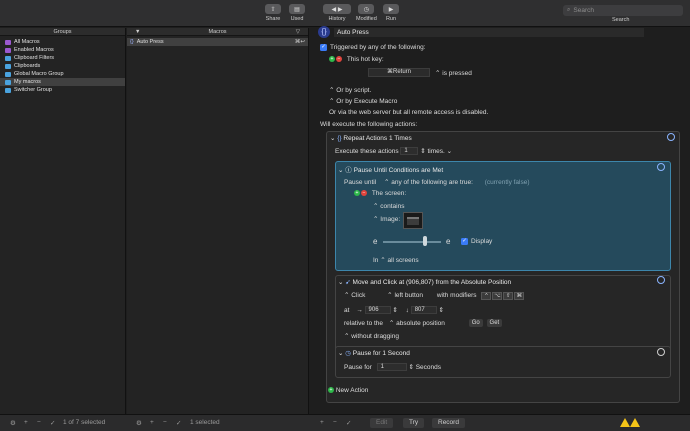 This screenshot has width=690, height=431. What do you see at coordinates (348, 423) in the screenshot?
I see `enable-action-icon: ✓` at bounding box center [348, 423].